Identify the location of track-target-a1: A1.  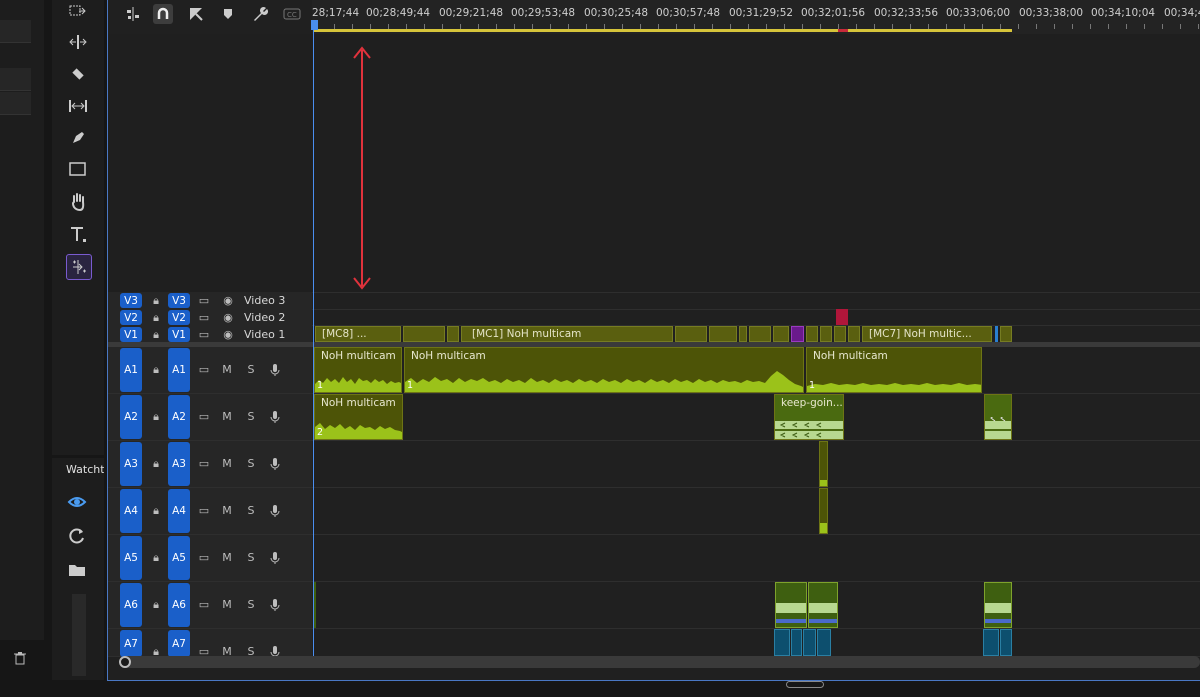
(179, 370).